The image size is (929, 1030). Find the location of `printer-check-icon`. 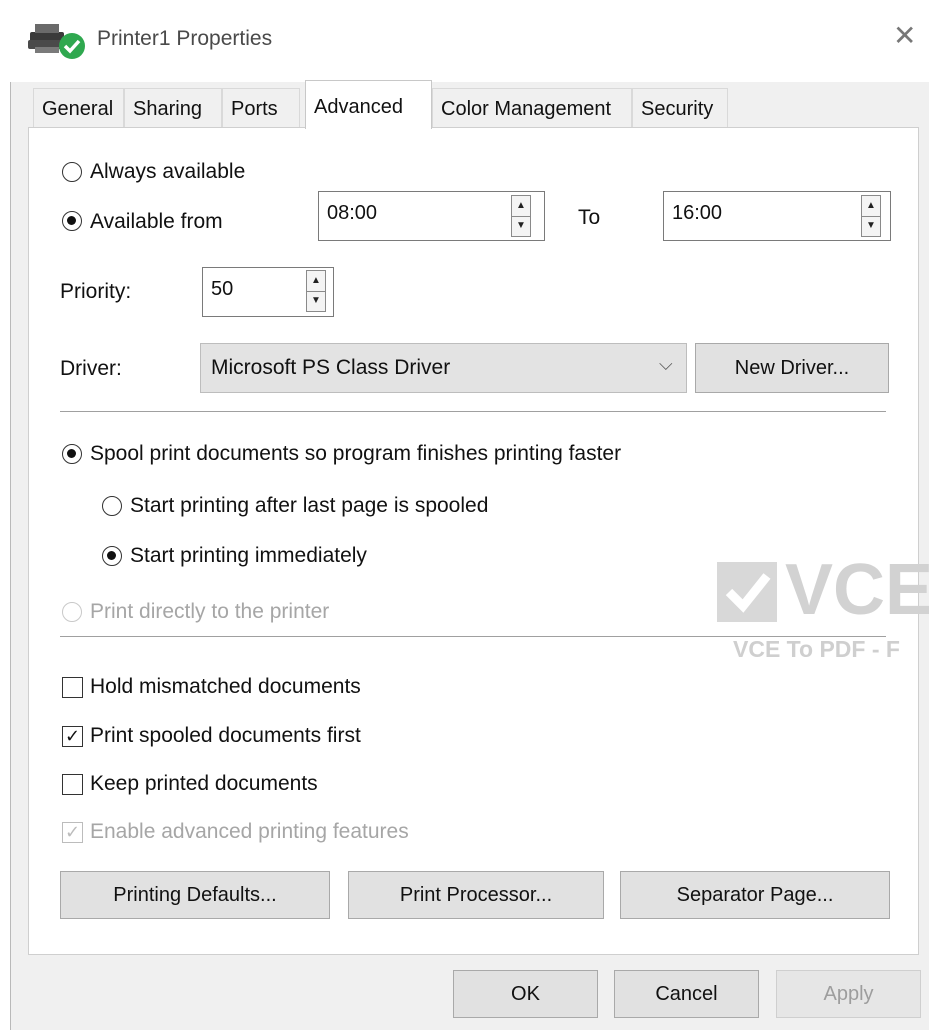

printer-check-icon is located at coordinates (58, 40).